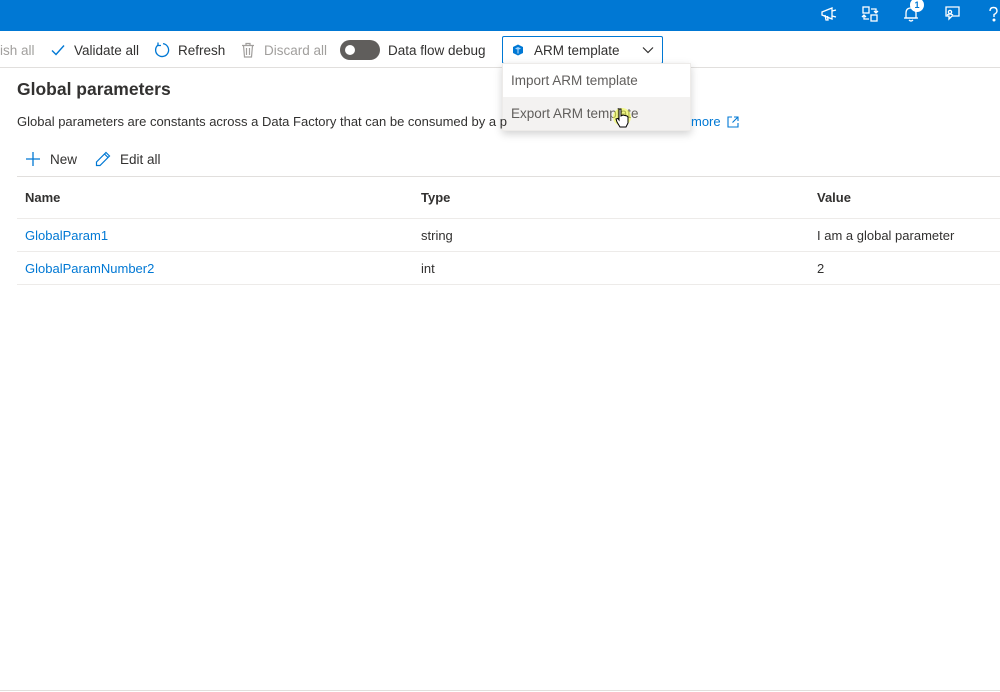  I want to click on learn-more-link: more, so click(715, 121).